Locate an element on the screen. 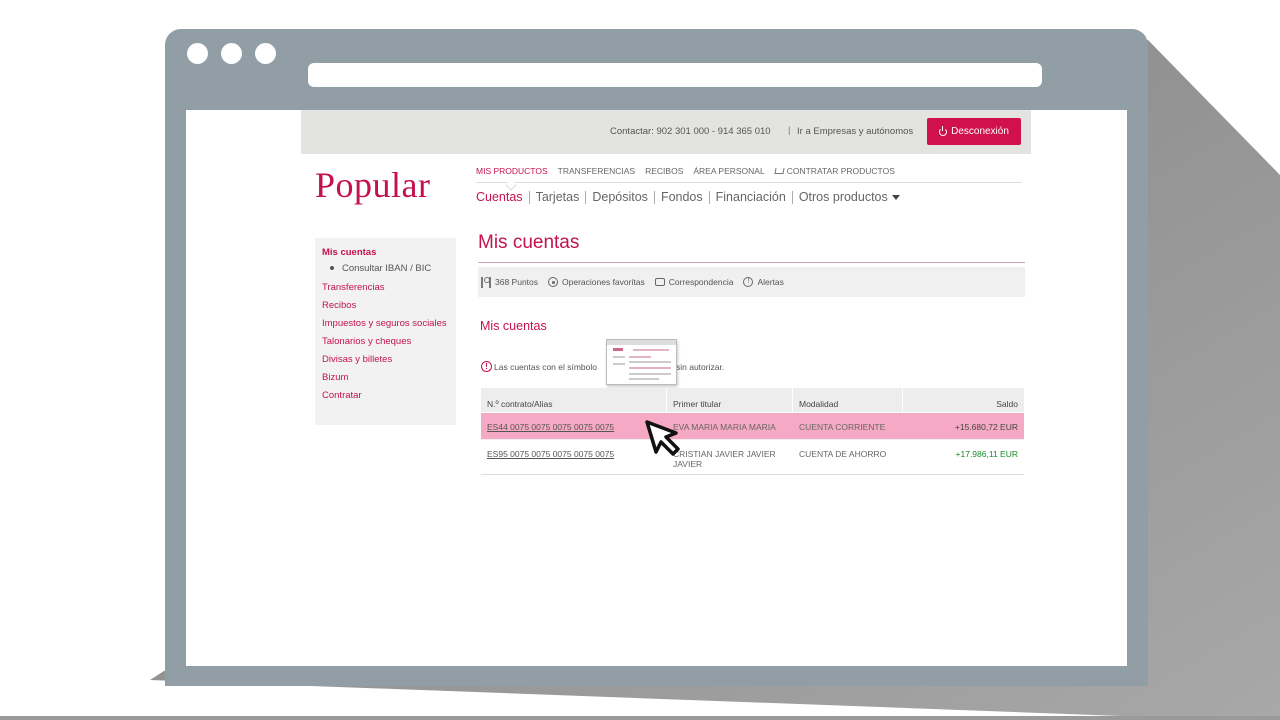  account-holder: EVA MARIA MARIA MARIA is located at coordinates (724, 427).